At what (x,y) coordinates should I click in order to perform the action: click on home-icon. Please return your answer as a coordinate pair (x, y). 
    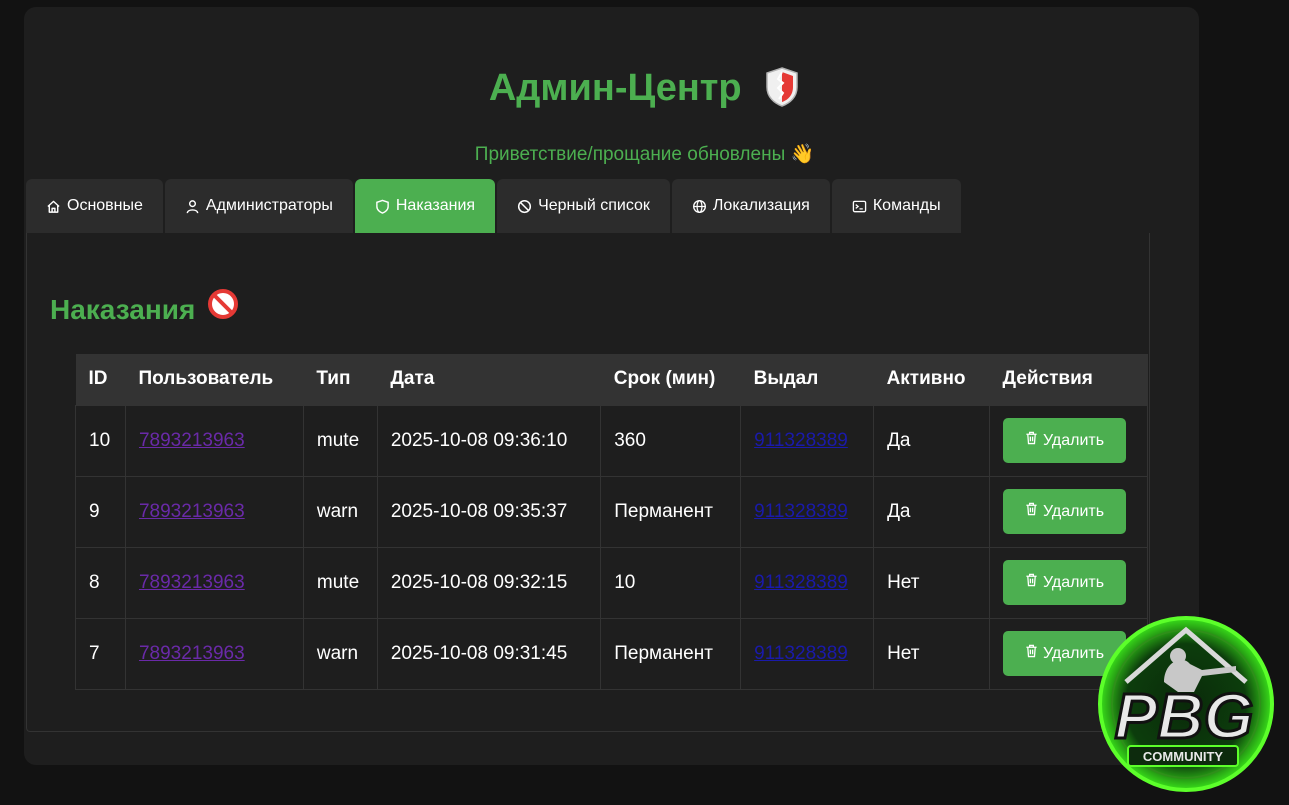
    Looking at the image, I should click on (53, 206).